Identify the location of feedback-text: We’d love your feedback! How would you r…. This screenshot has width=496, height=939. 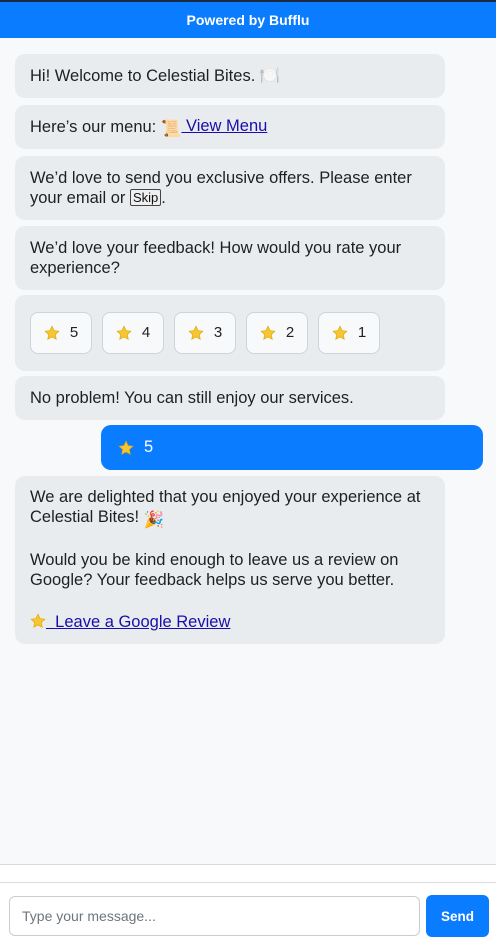
(216, 258).